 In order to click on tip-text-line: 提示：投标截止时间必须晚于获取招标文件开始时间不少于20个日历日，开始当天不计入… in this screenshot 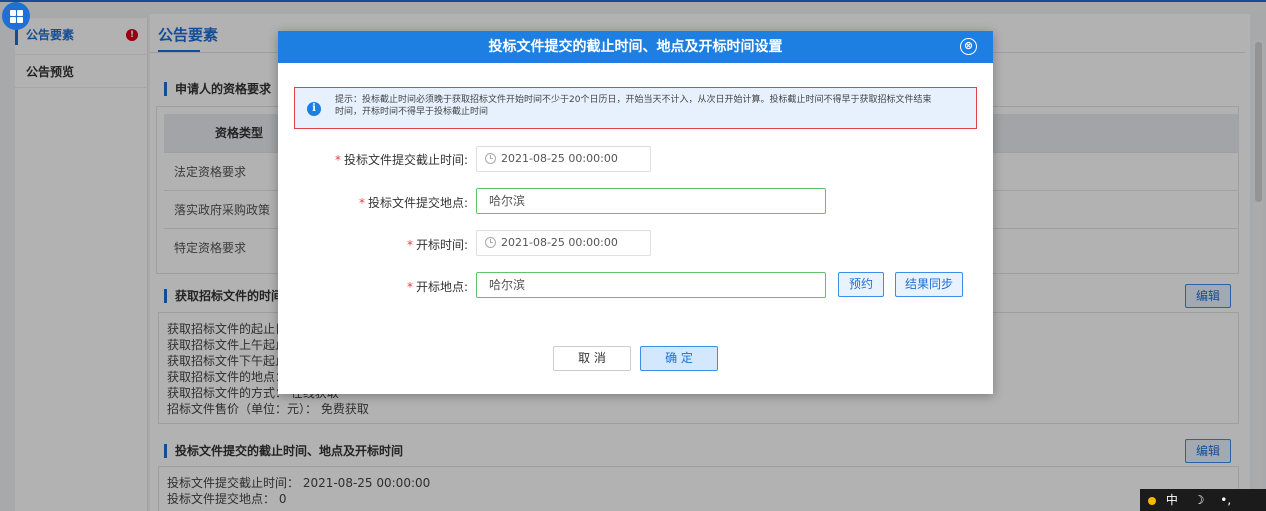, I will do `click(633, 100)`.